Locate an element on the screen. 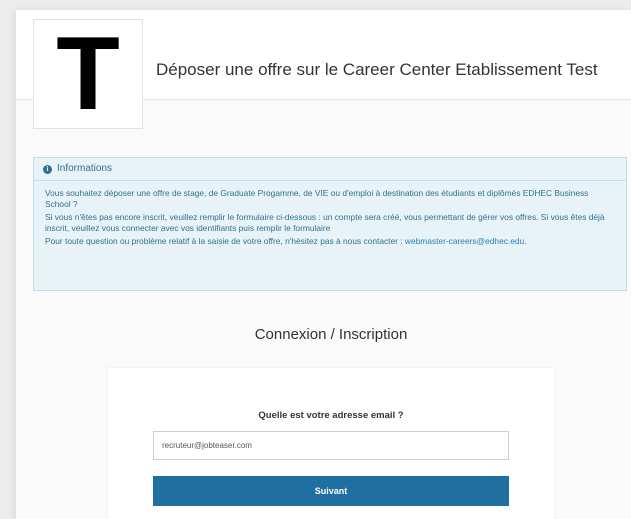  info-heading-label: Informations is located at coordinates (85, 168).